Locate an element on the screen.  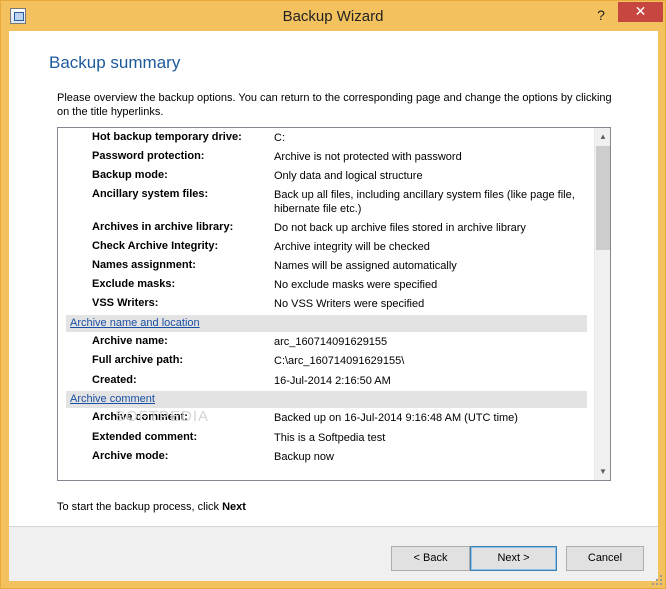
footer-instruction: To start the backup process, click Next is located at coordinates (151, 507).